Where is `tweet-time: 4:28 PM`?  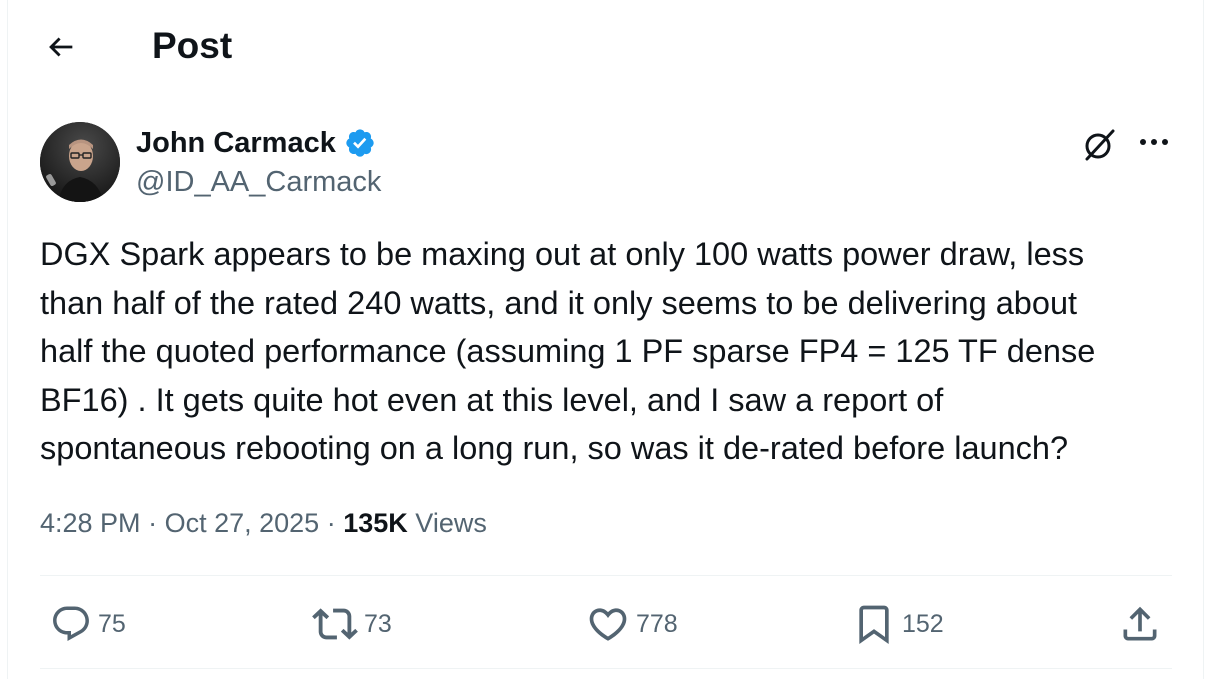 tweet-time: 4:28 PM is located at coordinates (90, 523).